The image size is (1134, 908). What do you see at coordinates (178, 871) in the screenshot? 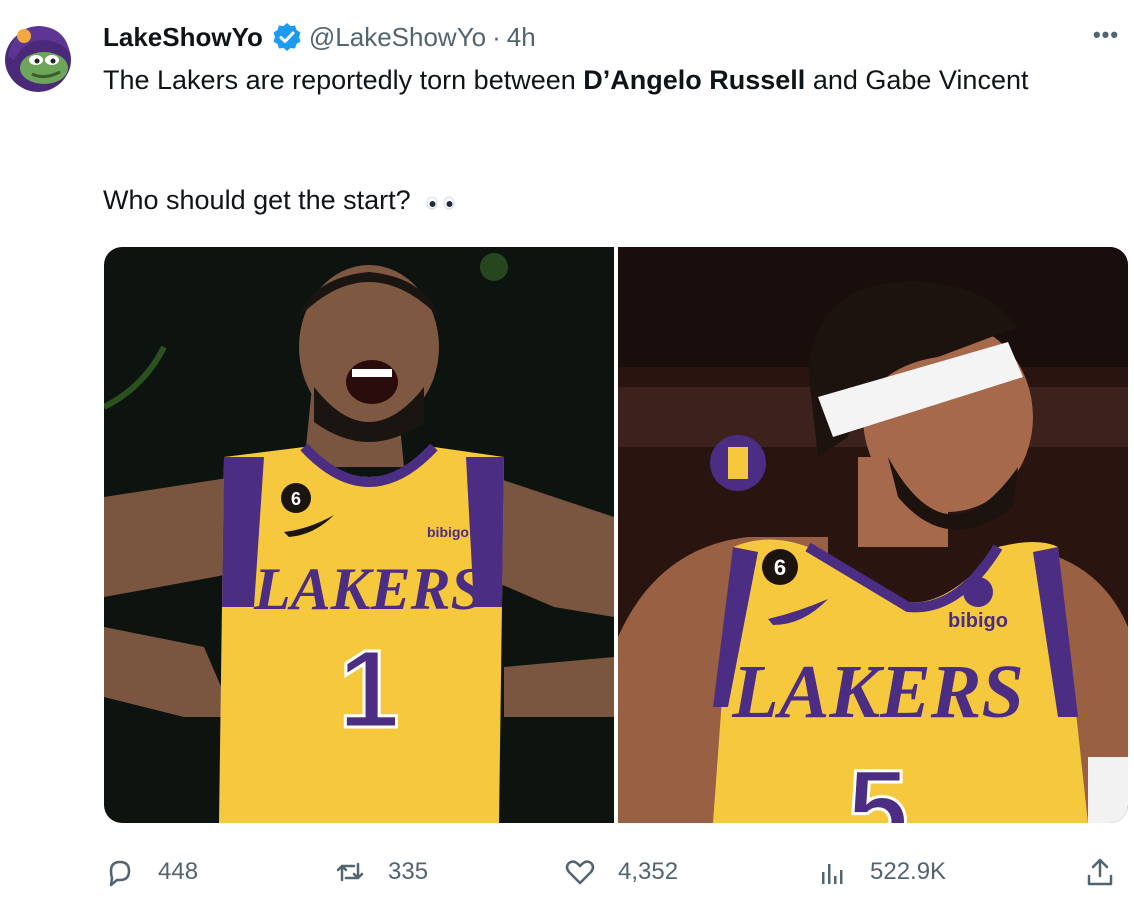
I see `reply-count: 448` at bounding box center [178, 871].